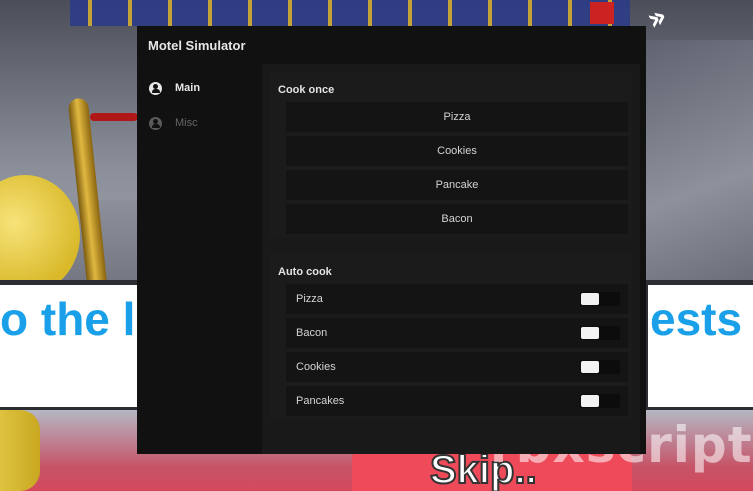  What do you see at coordinates (602, 13) in the screenshot?
I see `scene-marker` at bounding box center [602, 13].